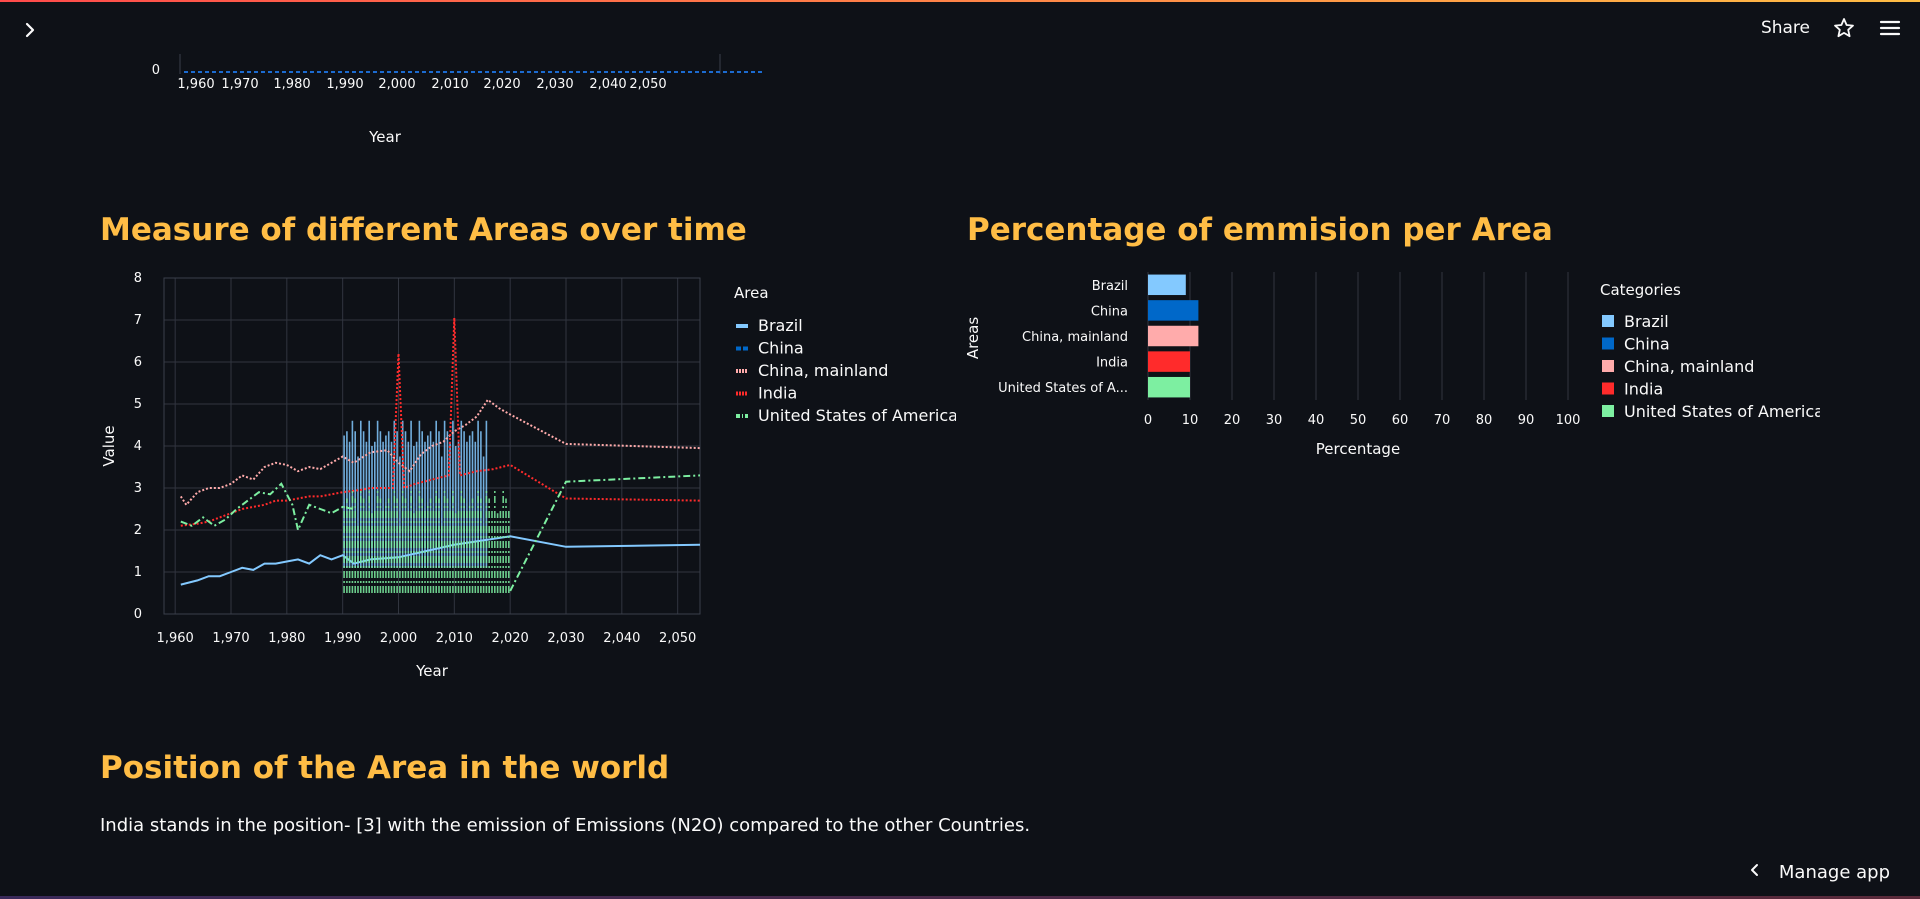 The width and height of the screenshot is (1920, 899). Describe the element at coordinates (1075, 337) in the screenshot. I see `y-tick-label: China, mainland` at that location.